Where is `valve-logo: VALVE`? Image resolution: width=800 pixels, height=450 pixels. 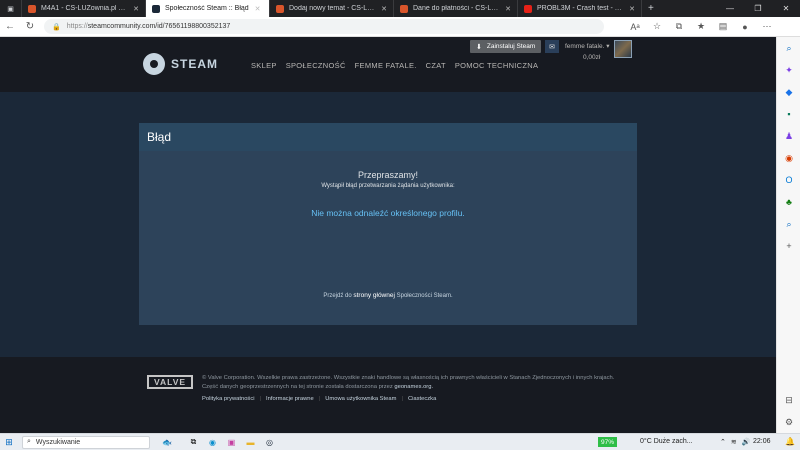 valve-logo: VALVE is located at coordinates (170, 382).